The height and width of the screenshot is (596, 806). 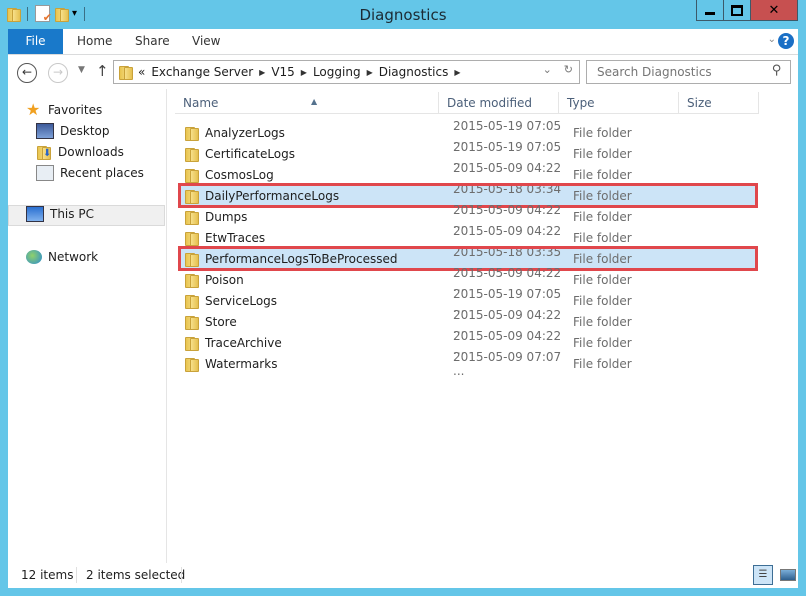 I want to click on recent-locations-dropdown: ▼, so click(x=81, y=70).